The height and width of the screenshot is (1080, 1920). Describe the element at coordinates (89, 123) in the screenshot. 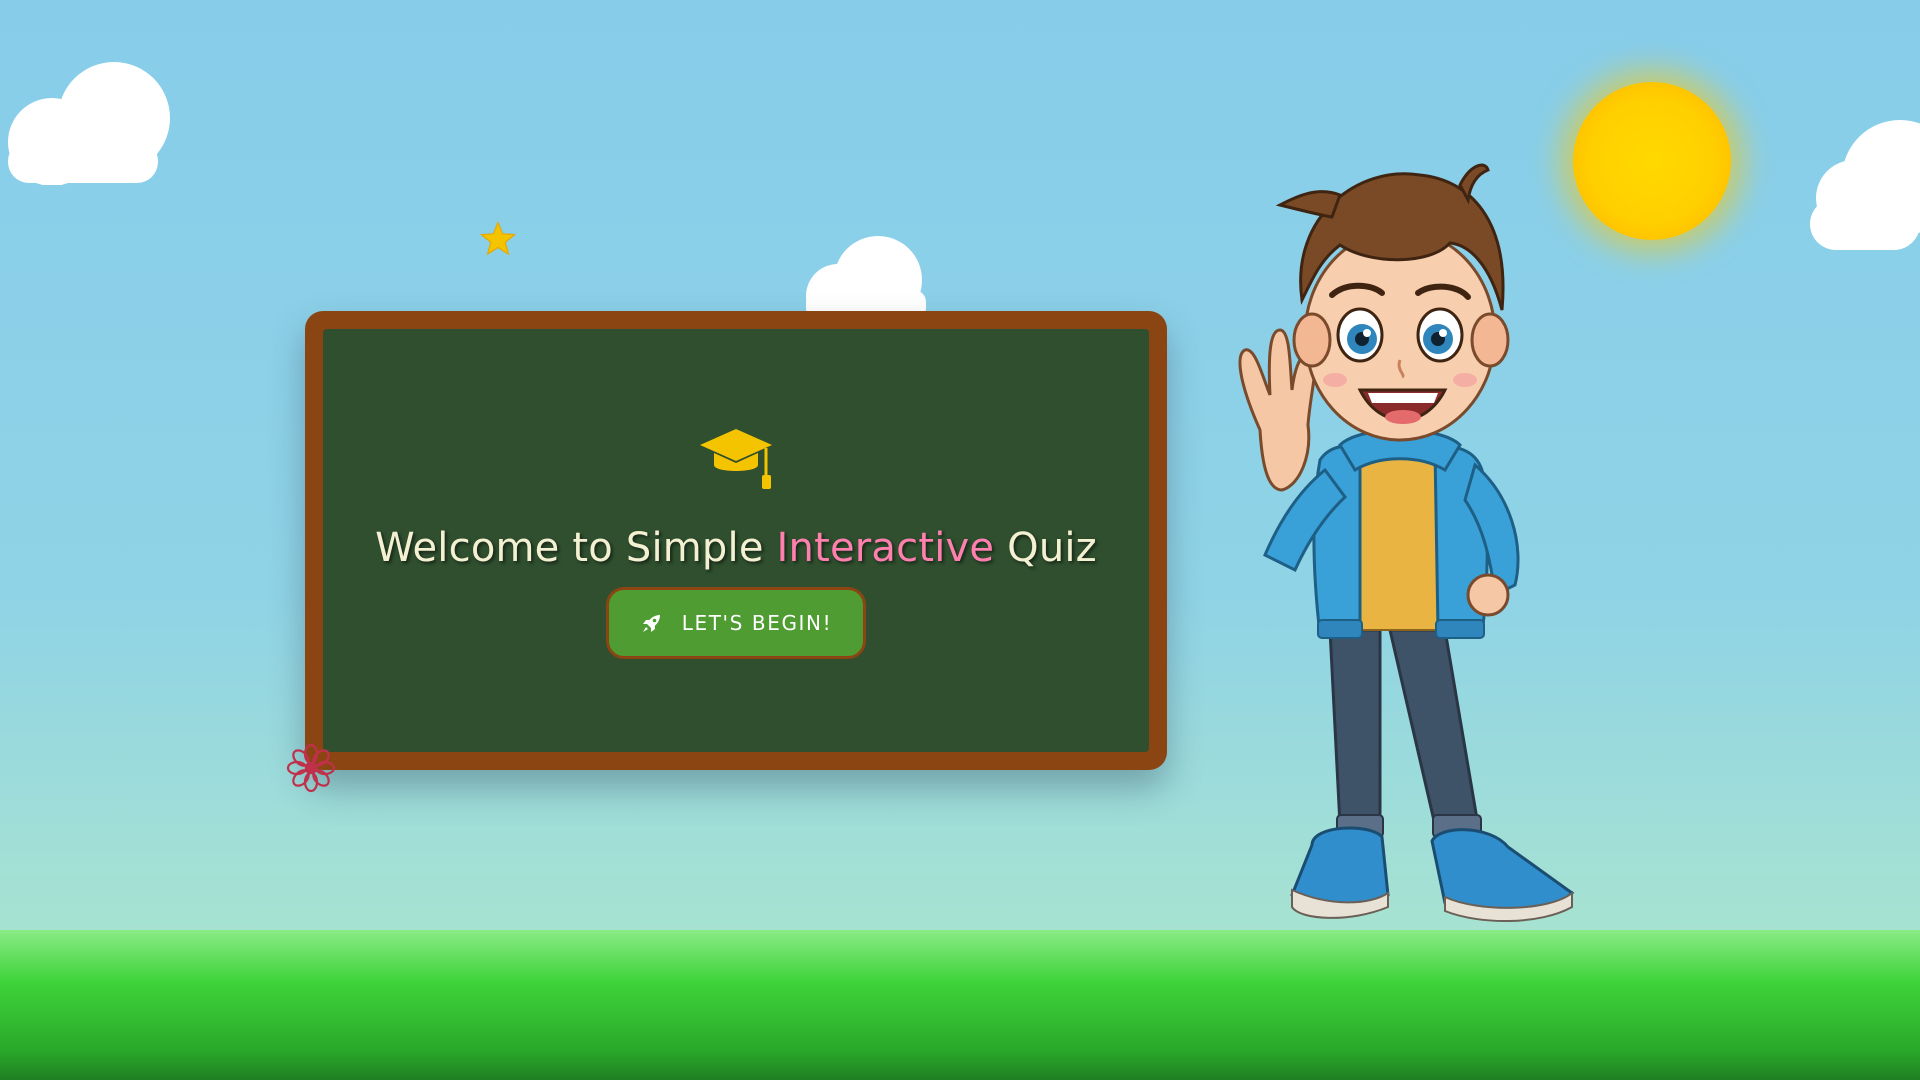

I see `cloud-top-left` at that location.